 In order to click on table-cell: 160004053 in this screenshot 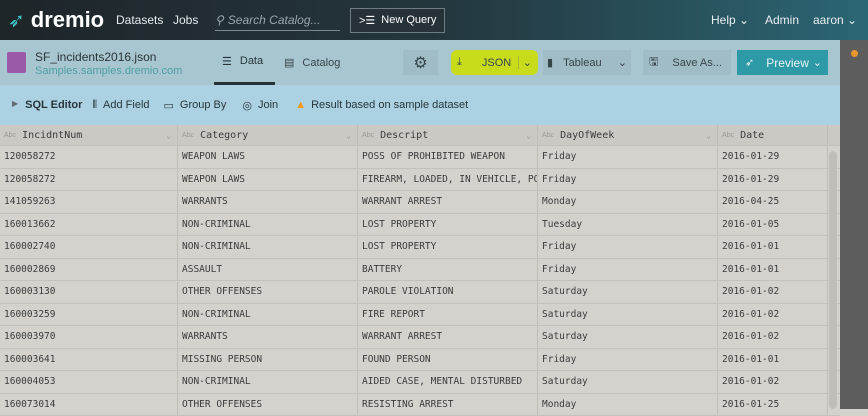, I will do `click(89, 382)`.